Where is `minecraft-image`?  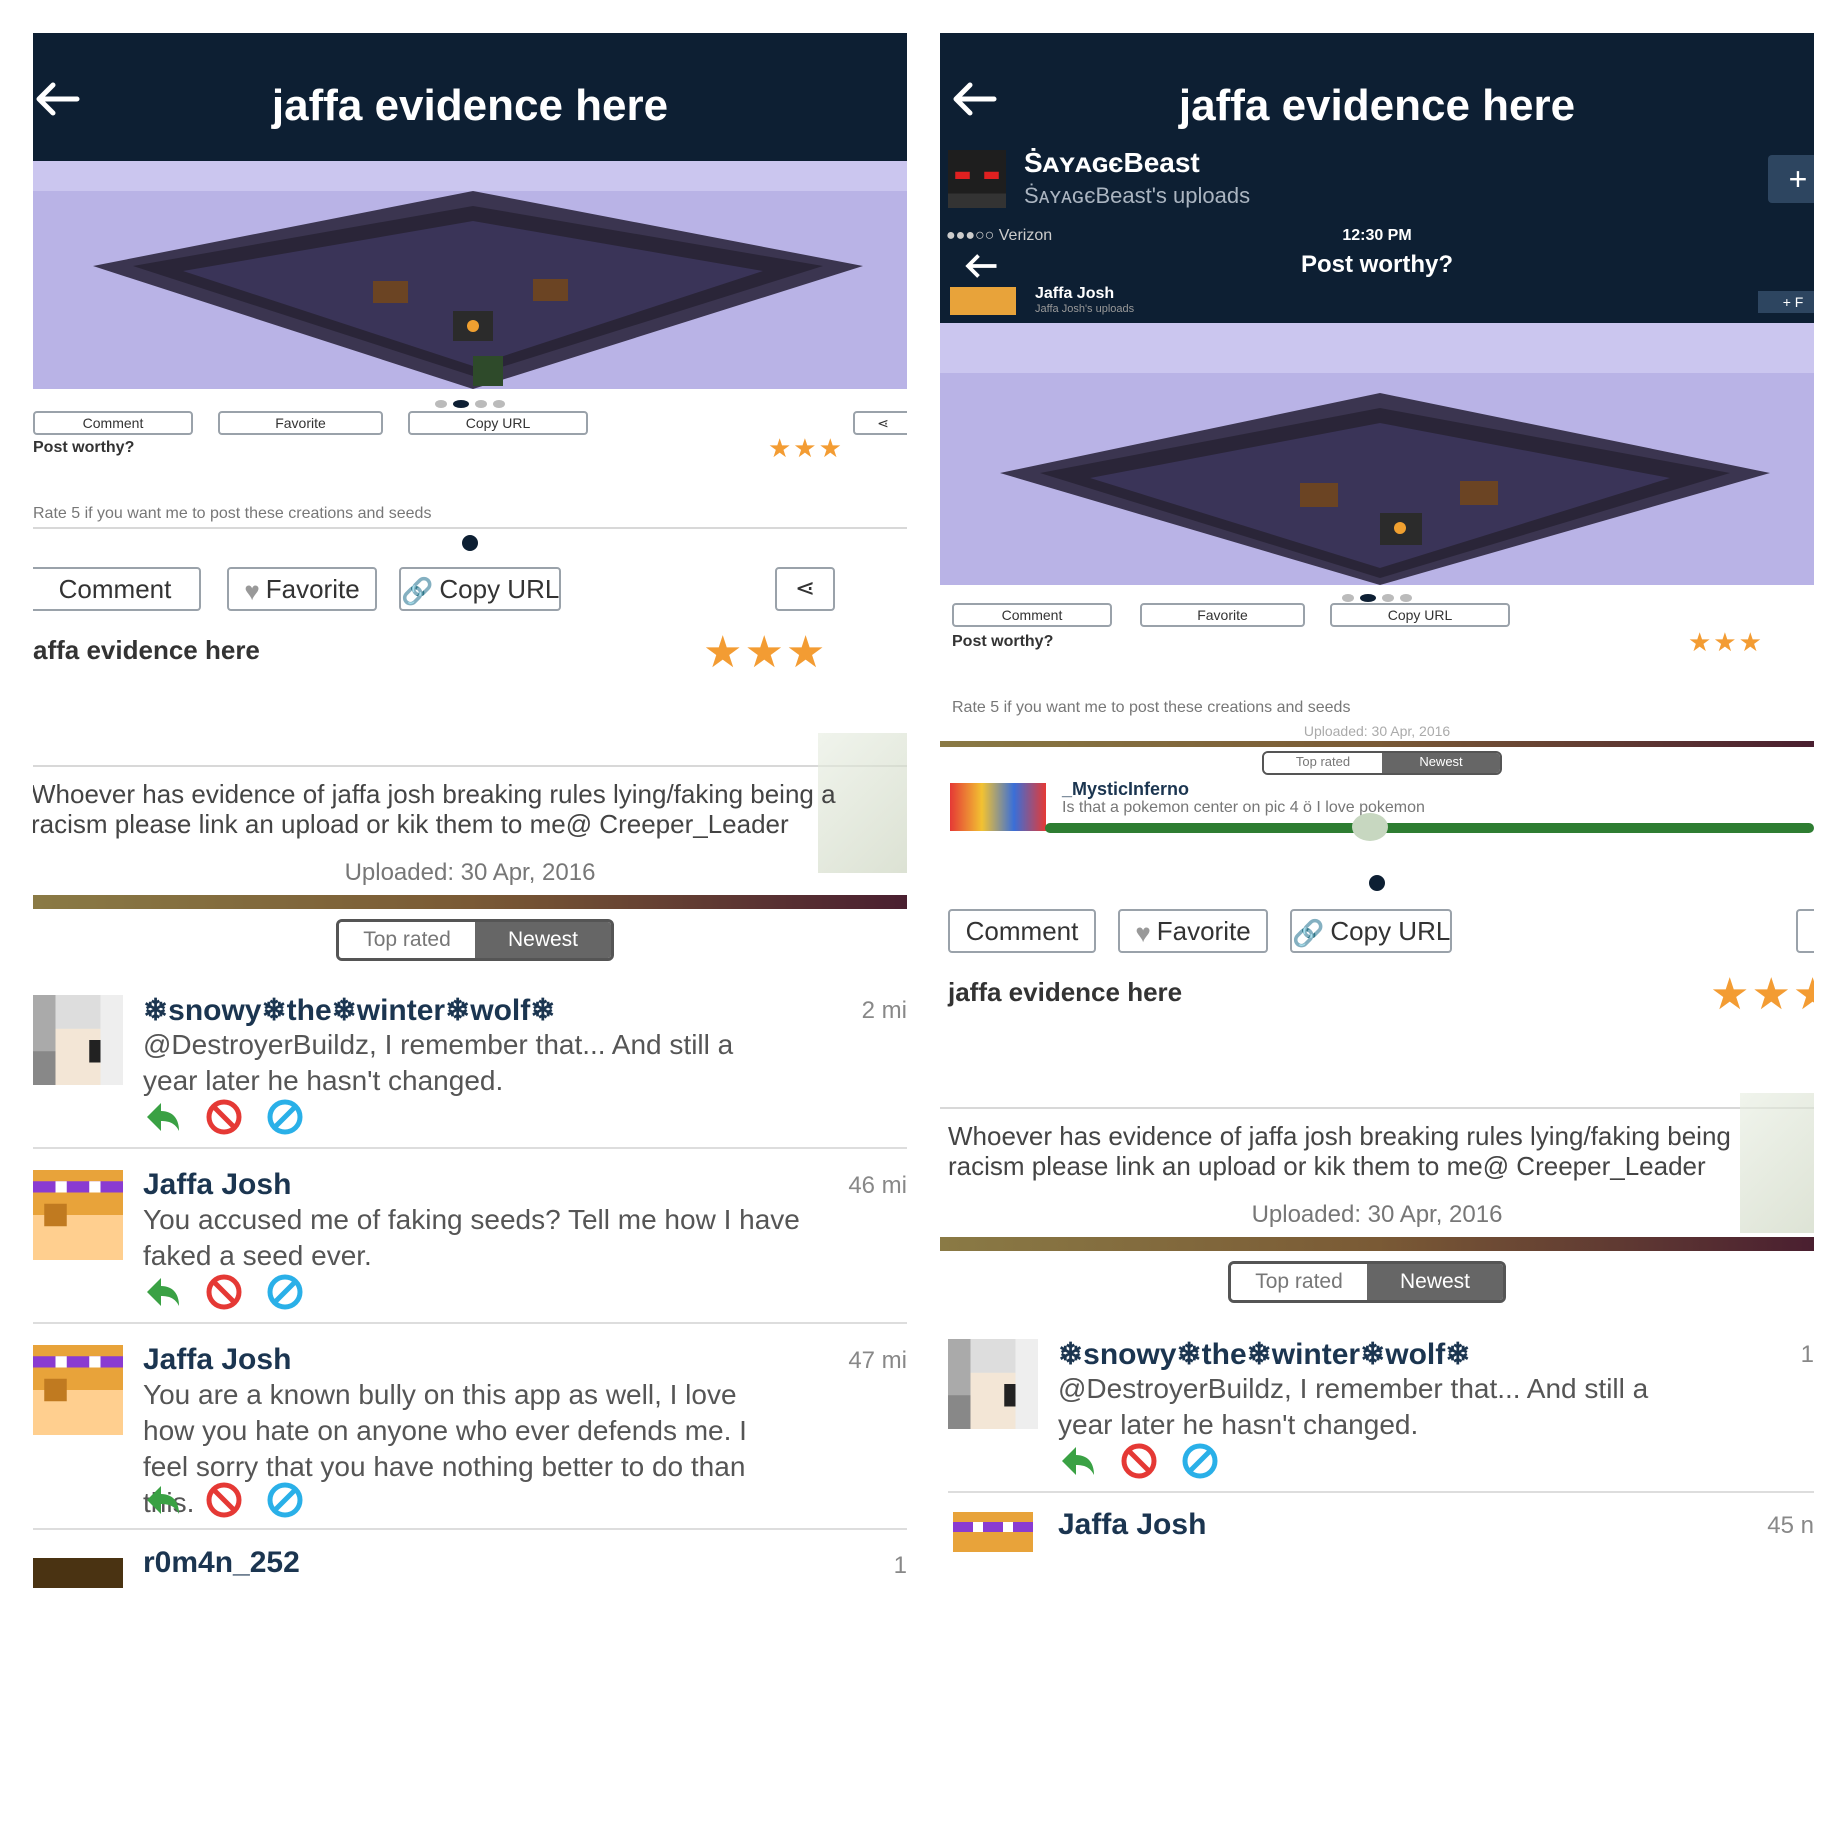 minecraft-image is located at coordinates (1377, 454).